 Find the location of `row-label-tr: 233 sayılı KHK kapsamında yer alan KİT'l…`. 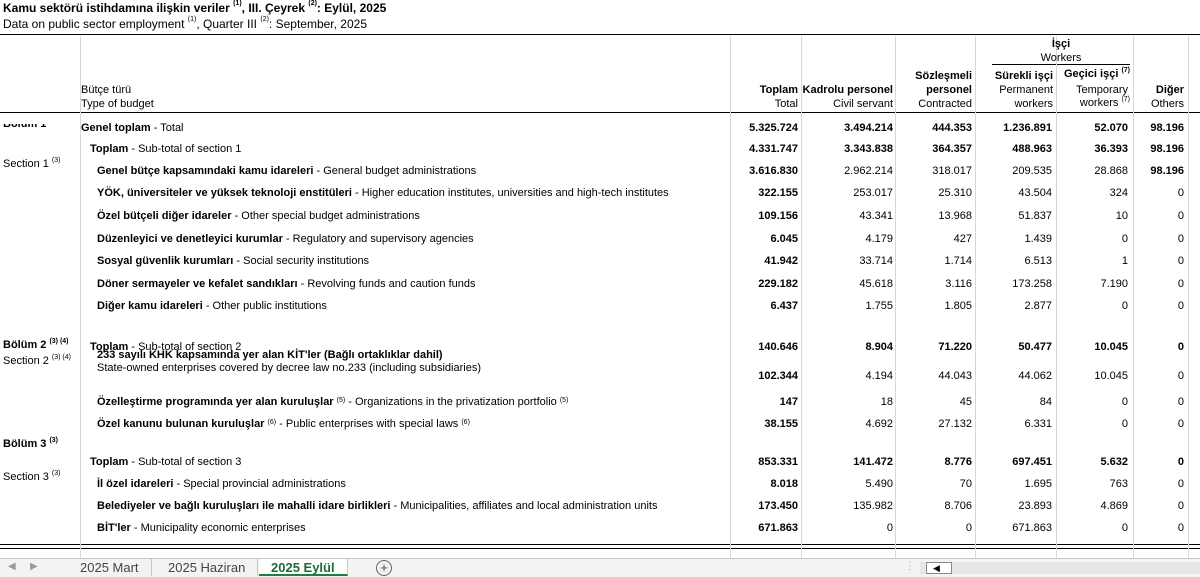

row-label-tr: 233 sayılı KHK kapsamında yer alan KİT'l… is located at coordinates (270, 355).